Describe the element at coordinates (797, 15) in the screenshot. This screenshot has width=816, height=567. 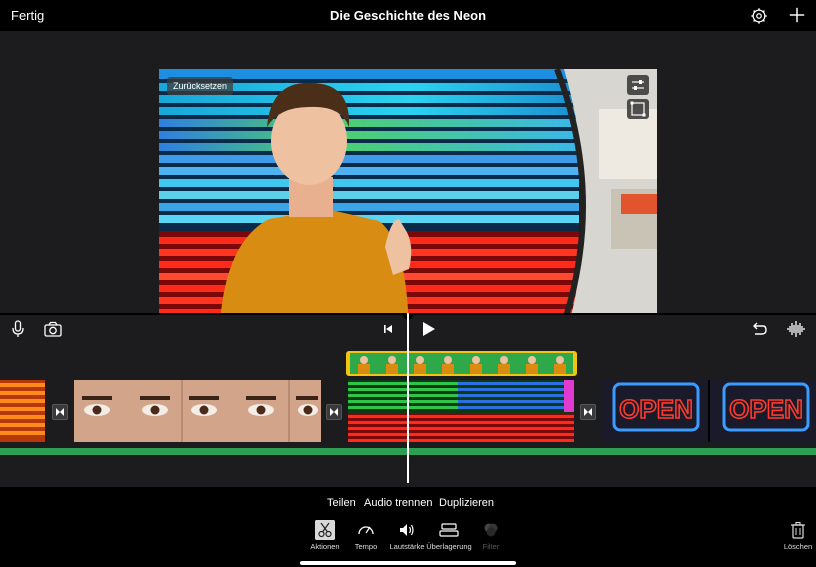
I see `plus-icon` at that location.